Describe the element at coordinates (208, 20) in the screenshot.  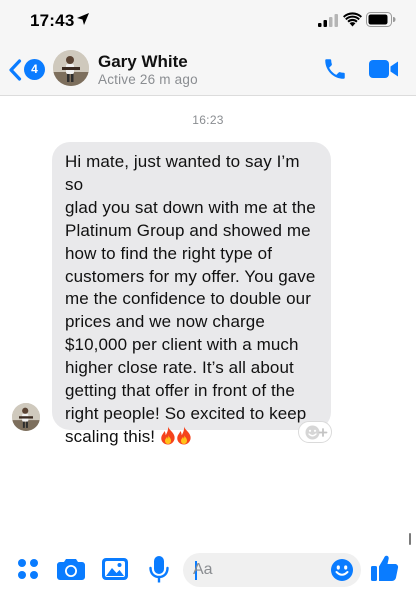
I see `status-bar: 17:43` at that location.